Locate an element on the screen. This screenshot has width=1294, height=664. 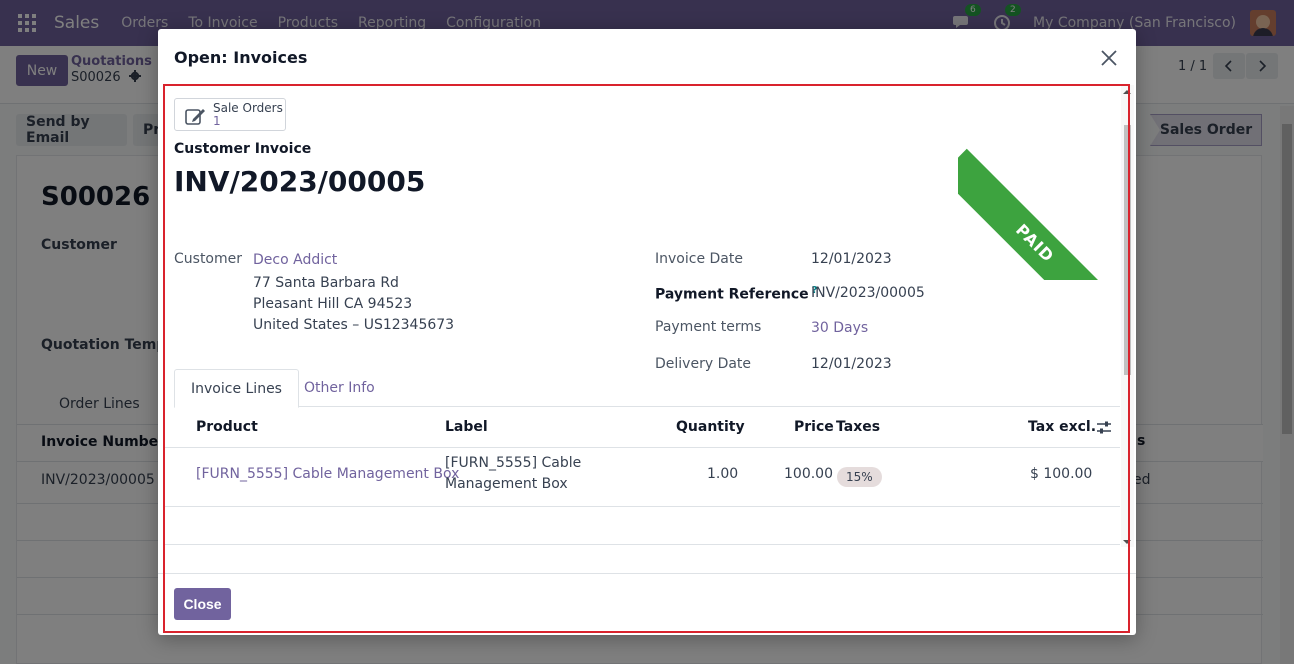
customer-link: Deco Addict is located at coordinates (295, 260).